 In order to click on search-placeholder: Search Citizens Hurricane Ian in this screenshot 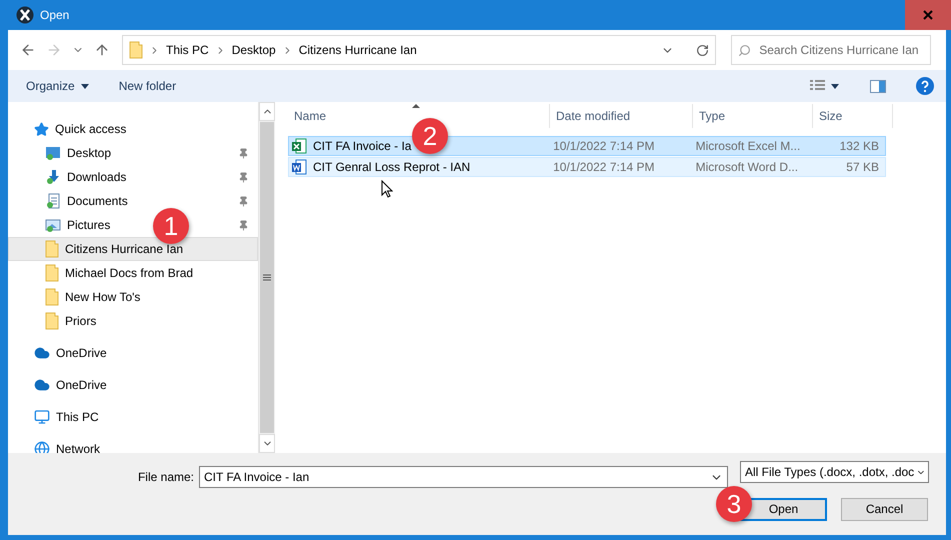, I will do `click(839, 50)`.